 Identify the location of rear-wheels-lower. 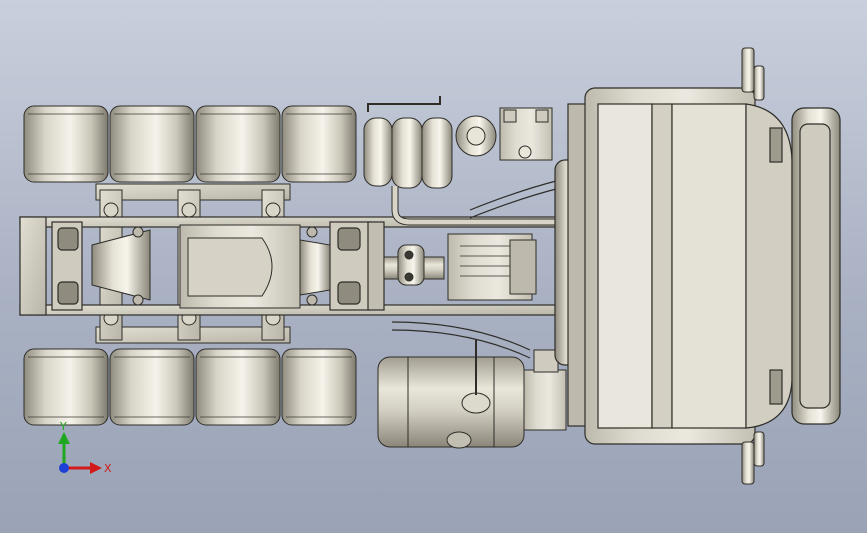
(190, 387).